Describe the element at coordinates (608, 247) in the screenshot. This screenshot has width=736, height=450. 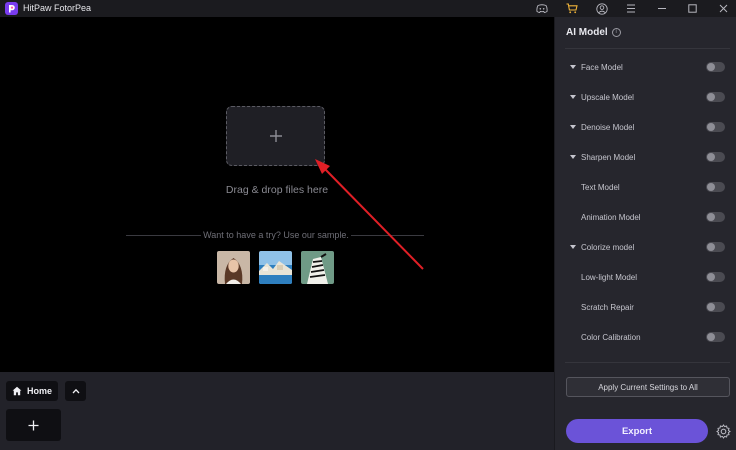
I see `model-label: Colorize model` at that location.